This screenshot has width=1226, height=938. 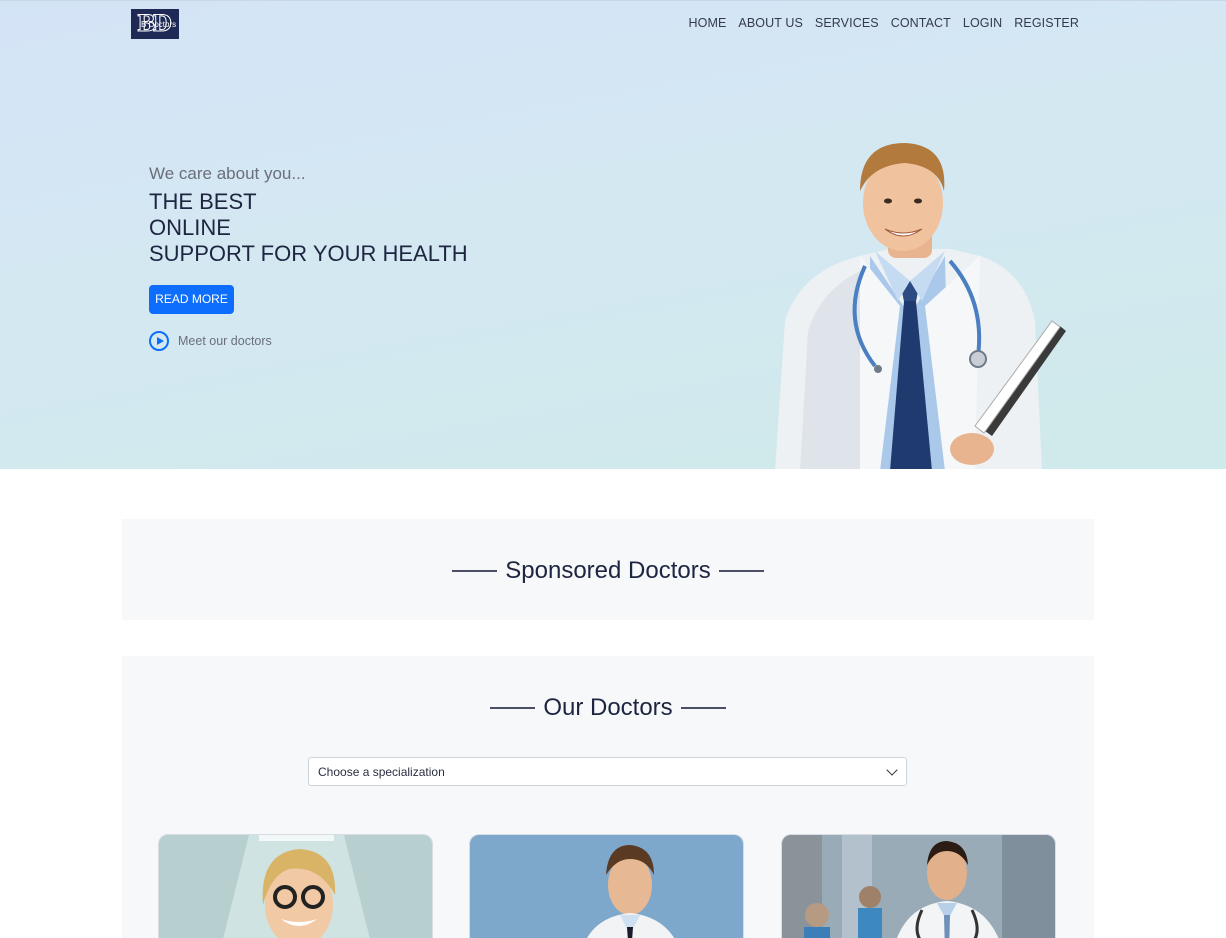 I want to click on chevron-down-icon, so click(x=892, y=770).